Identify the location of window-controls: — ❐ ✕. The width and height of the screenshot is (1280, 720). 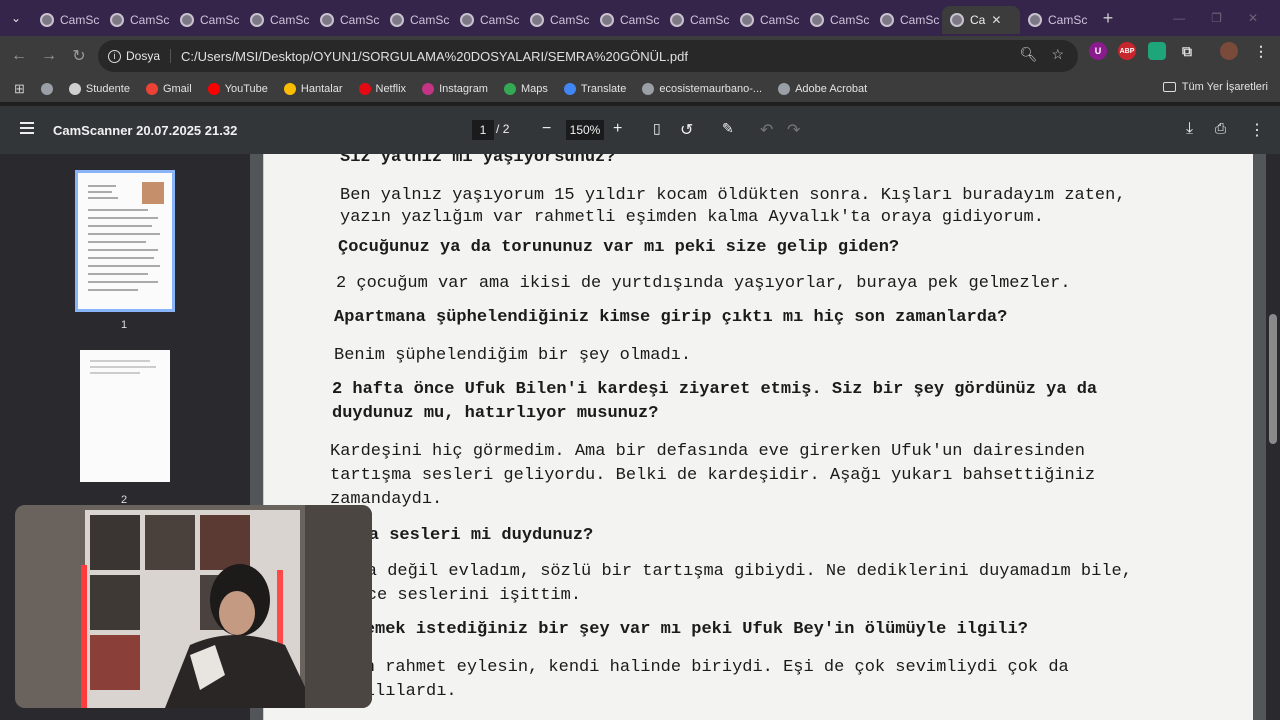
(1226, 18).